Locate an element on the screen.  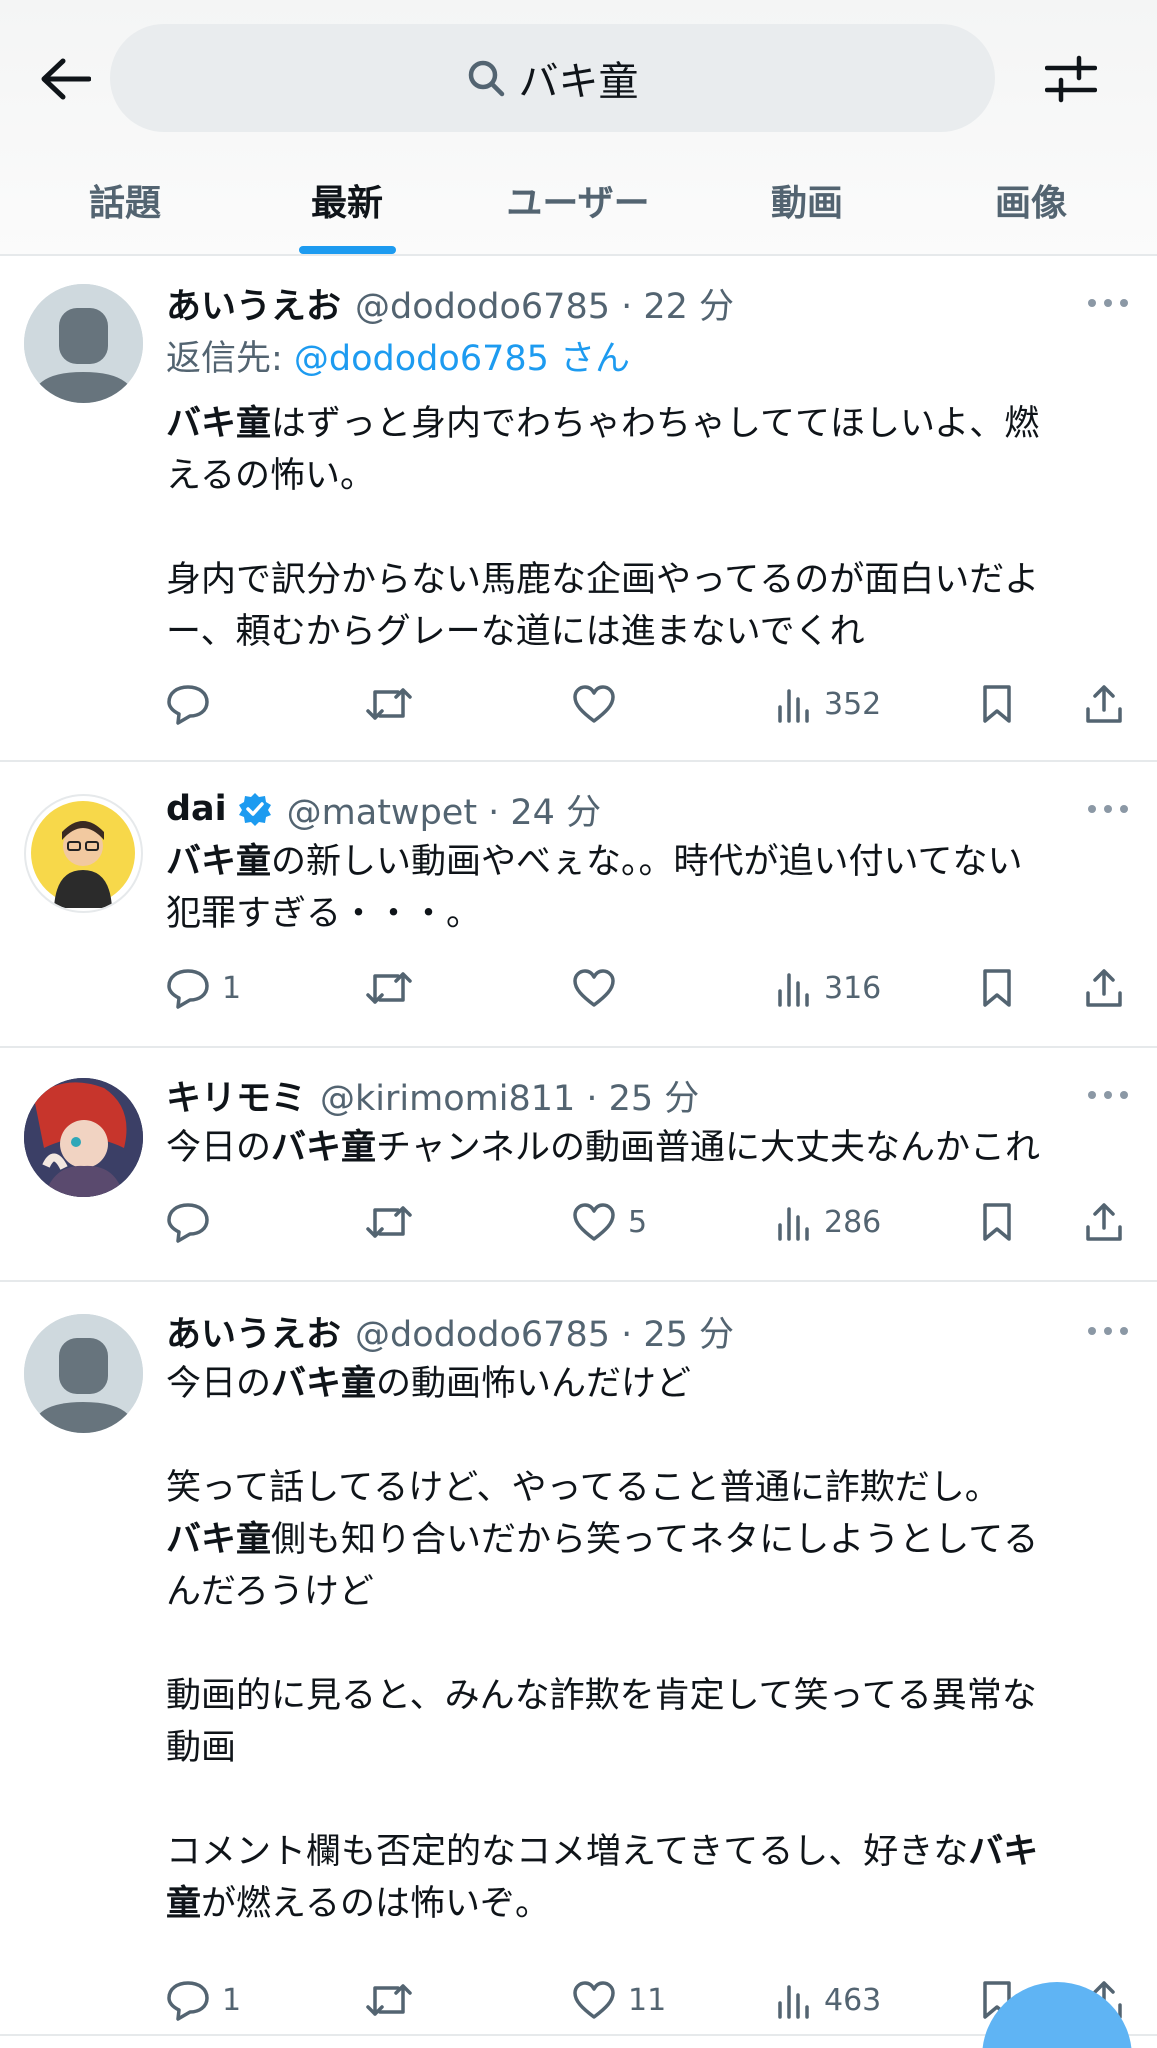
views-button: 316 is located at coordinates (828, 988).